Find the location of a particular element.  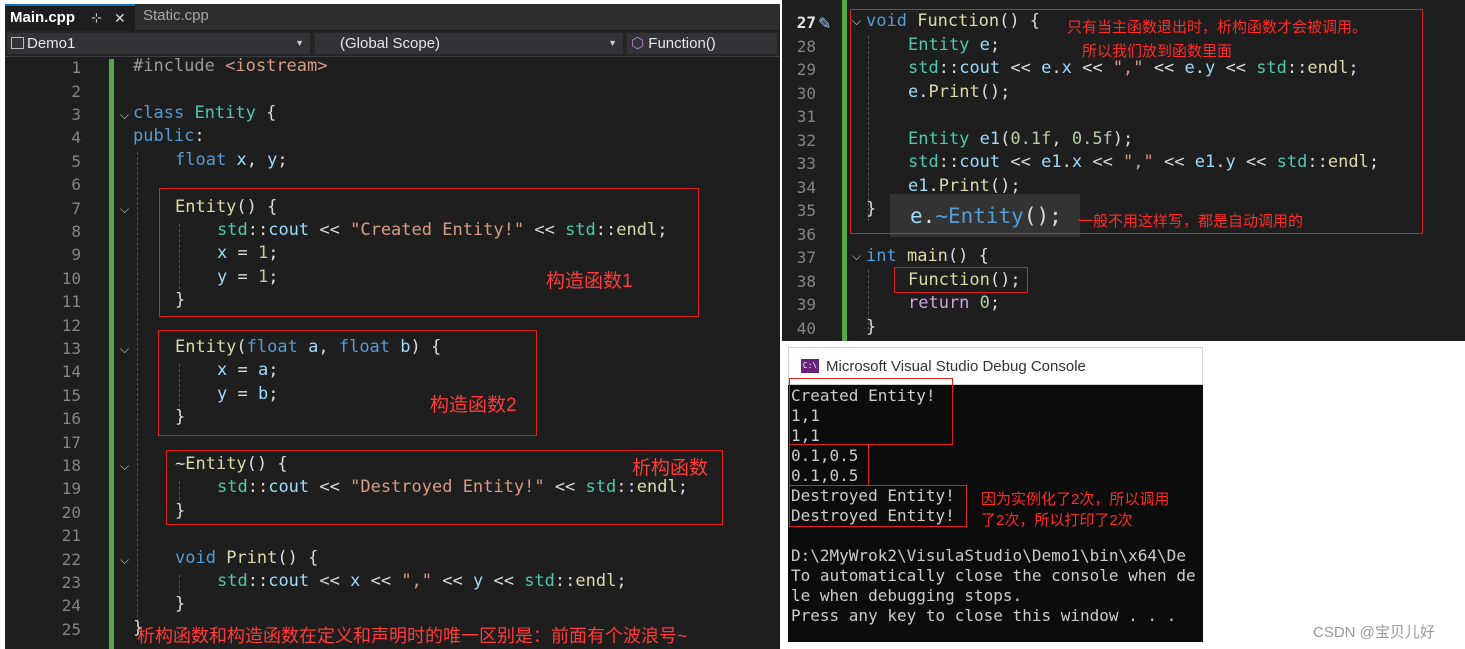

constructor2-highlight-box is located at coordinates (347, 383).